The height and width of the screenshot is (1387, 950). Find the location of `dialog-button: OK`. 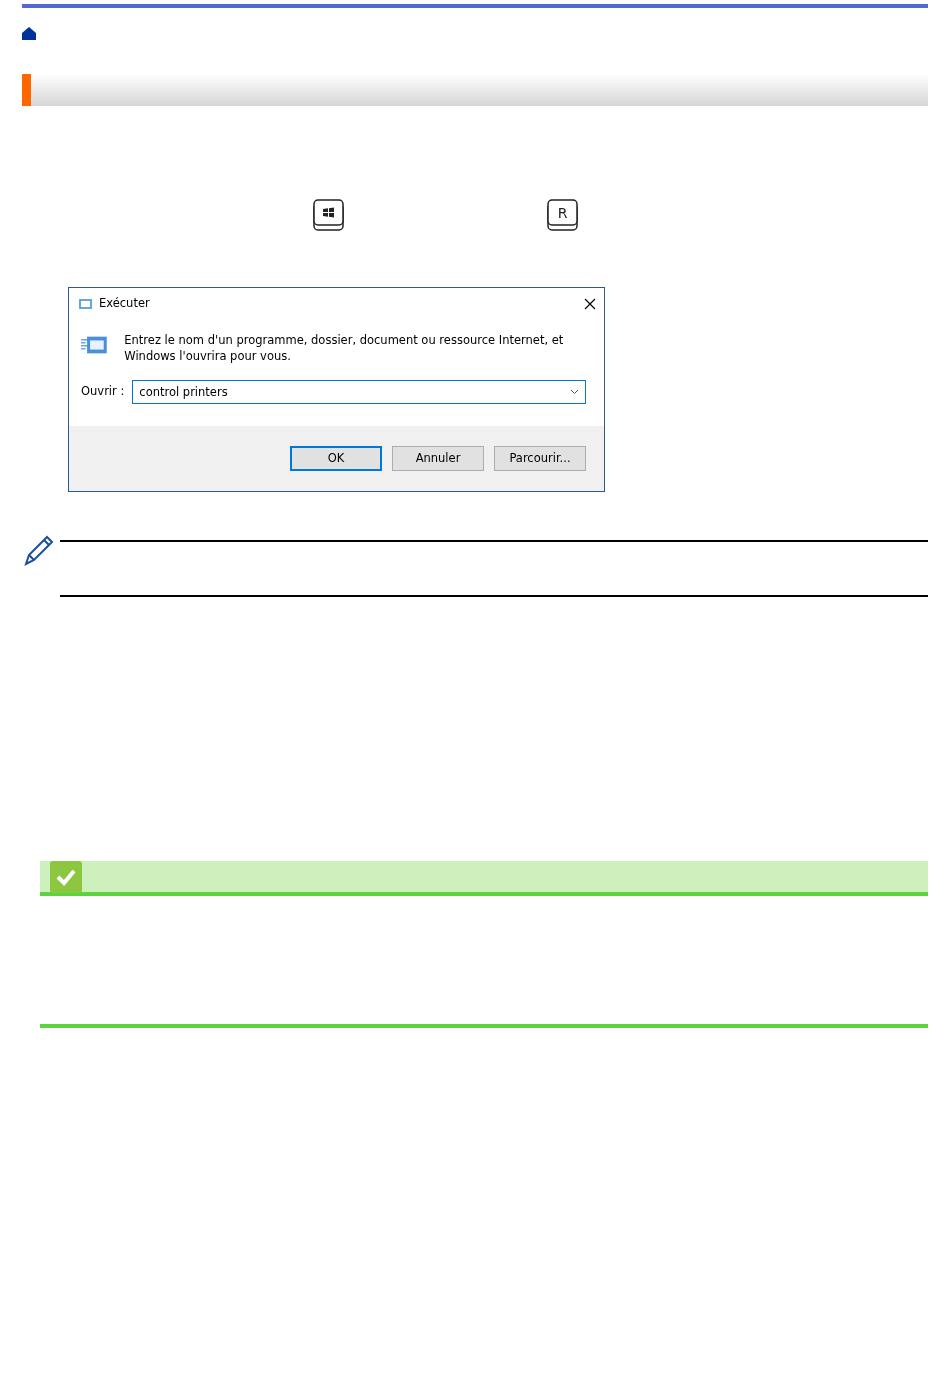

dialog-button: OK is located at coordinates (336, 458).